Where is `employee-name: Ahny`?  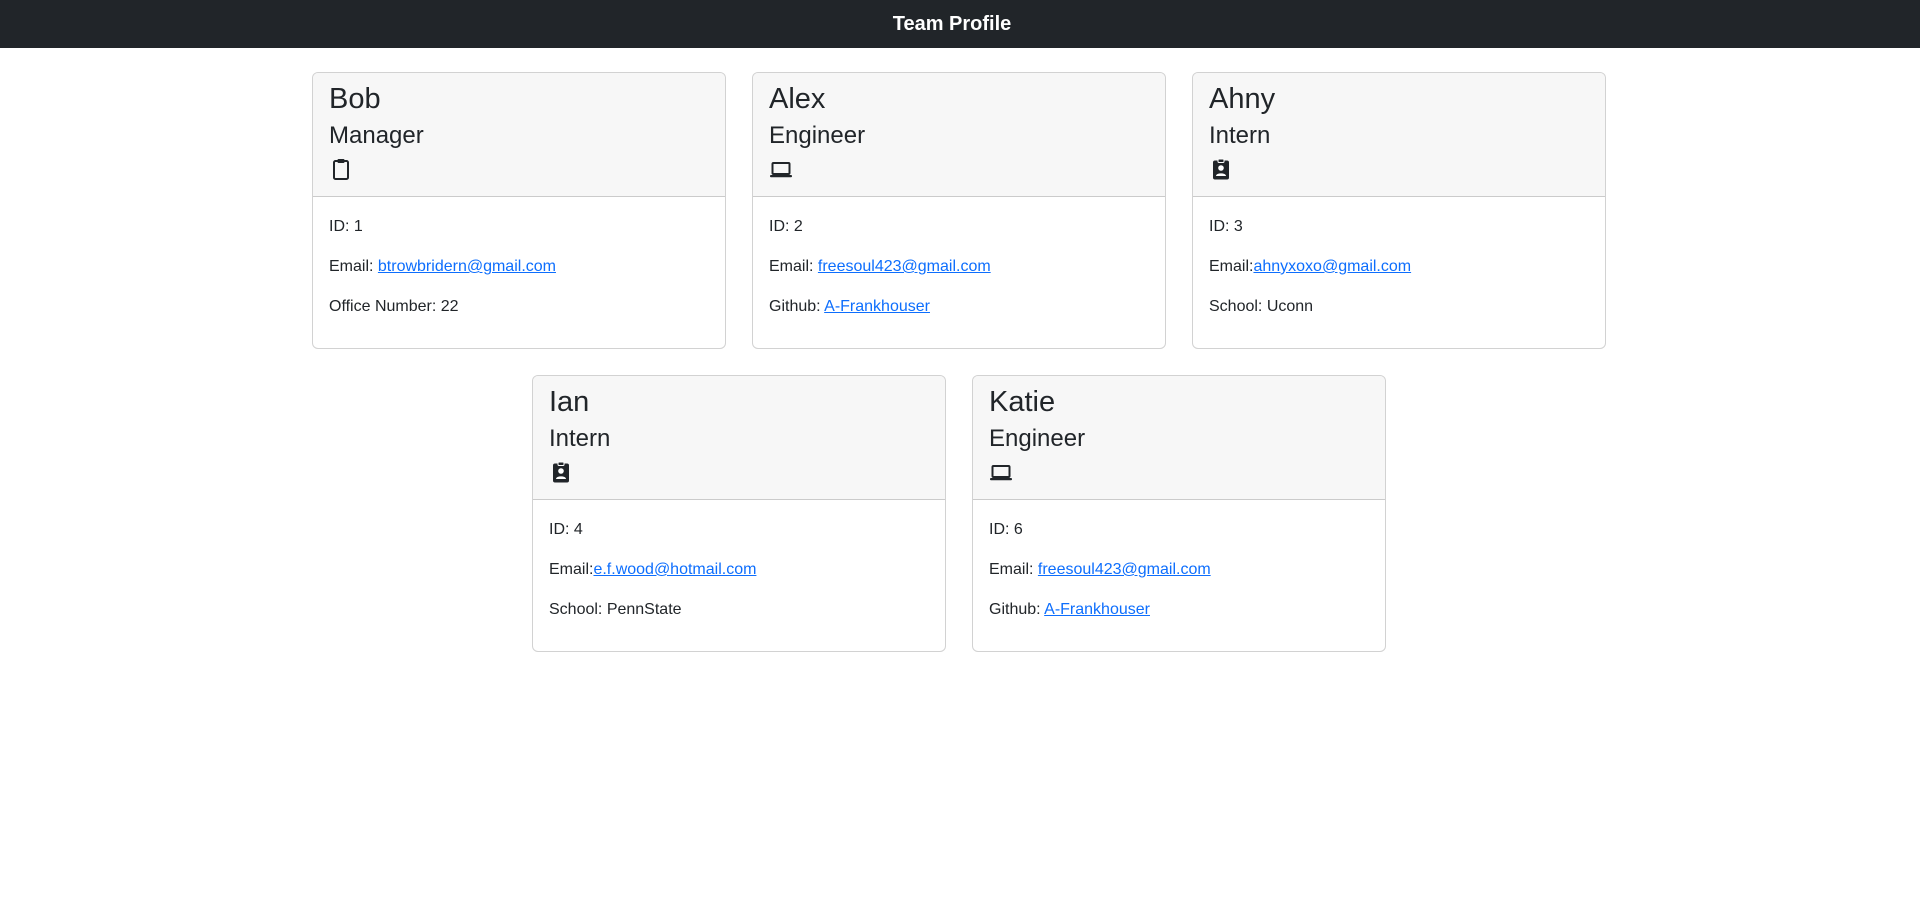
employee-name: Ahny is located at coordinates (1242, 99).